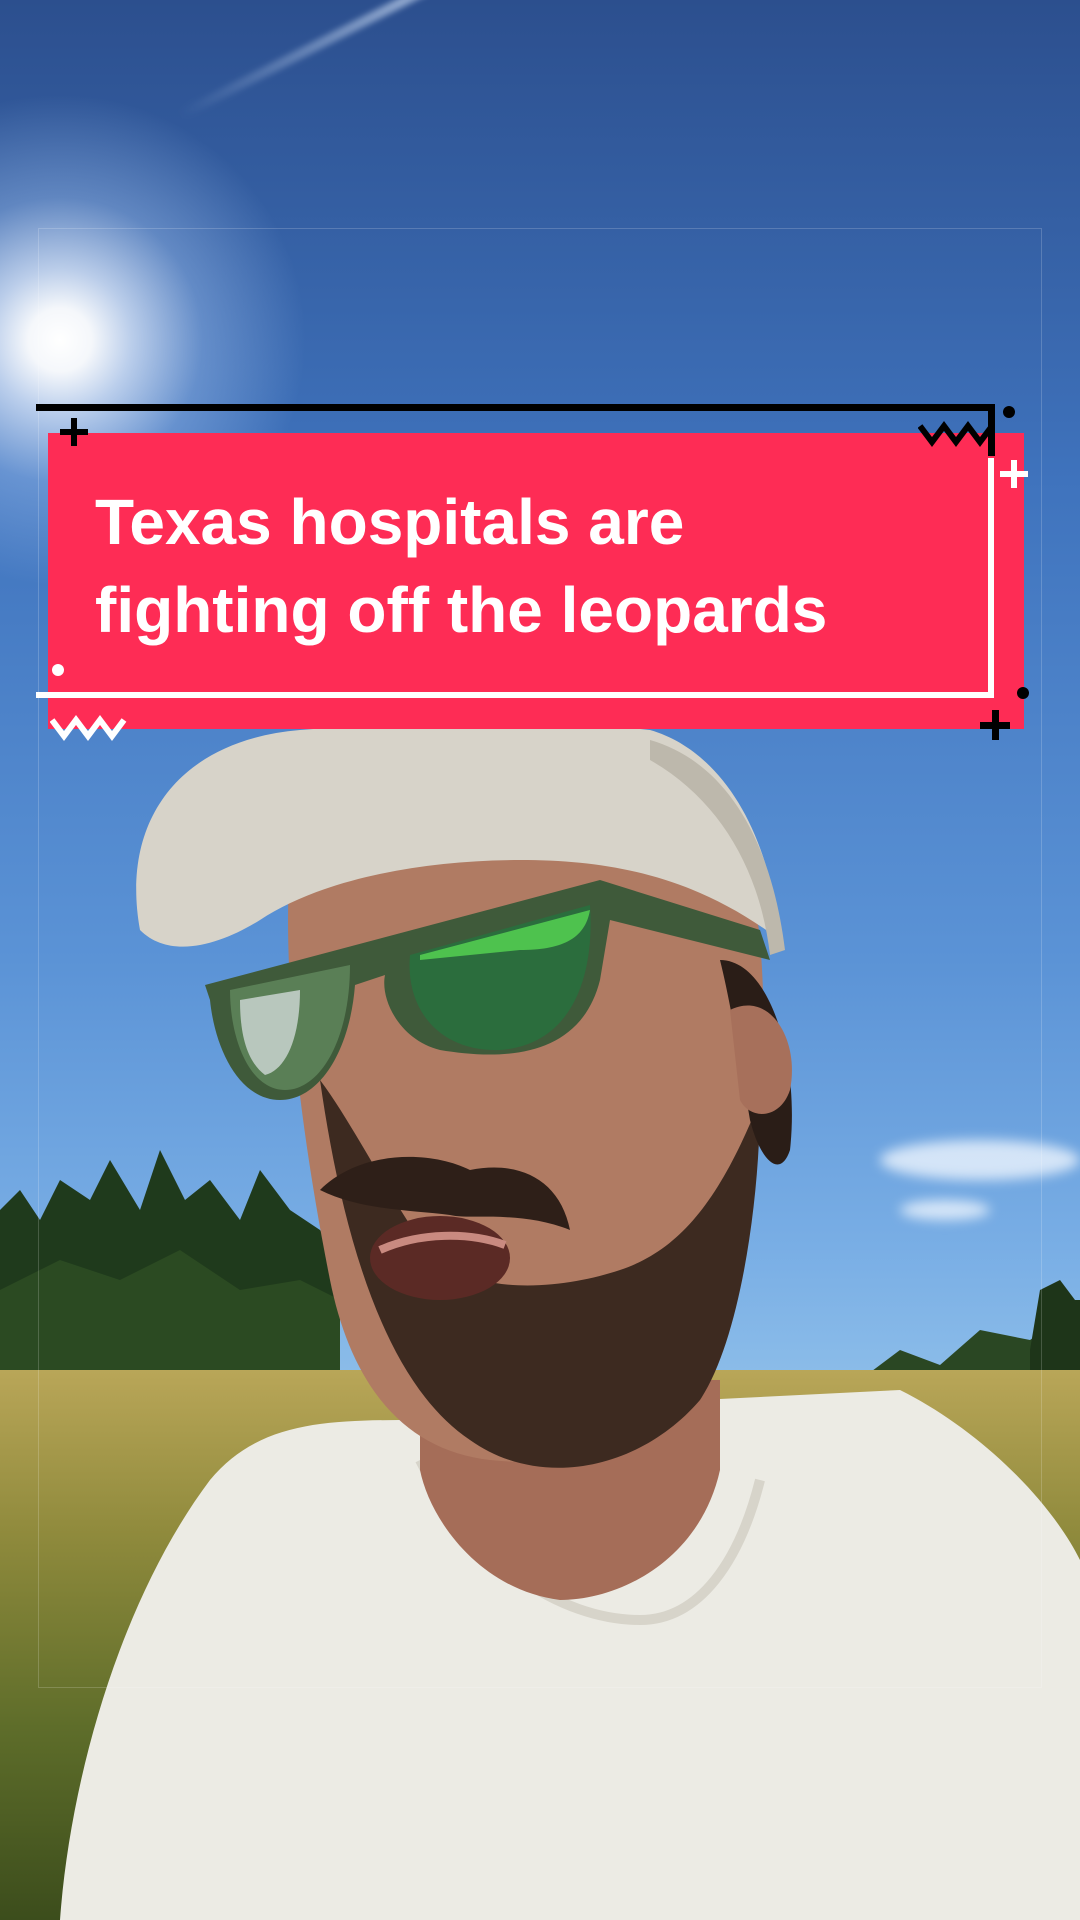  What do you see at coordinates (991, 577) in the screenshot?
I see `banner-frame-right-light` at bounding box center [991, 577].